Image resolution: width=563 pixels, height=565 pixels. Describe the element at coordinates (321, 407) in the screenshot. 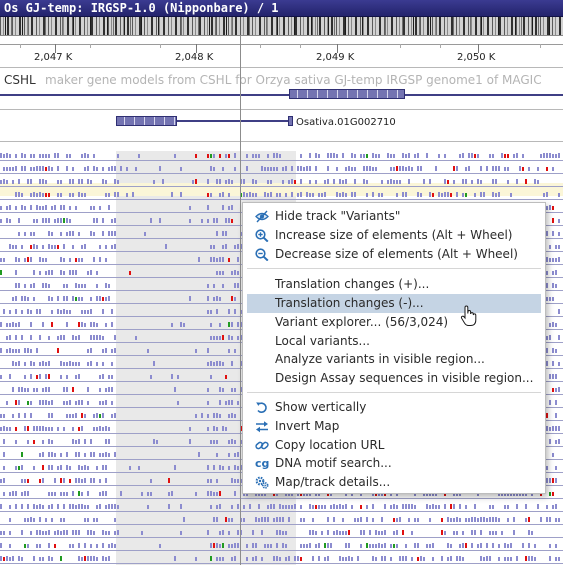

I see `menu-item-label: Show vertically` at that location.